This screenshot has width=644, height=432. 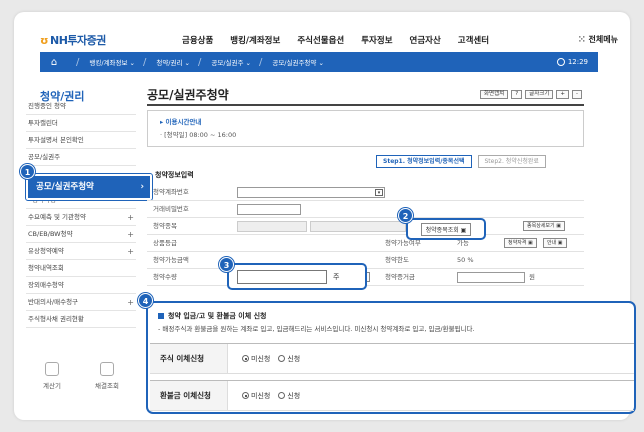 I want to click on guide-button: 안내 ▣, so click(x=555, y=243).